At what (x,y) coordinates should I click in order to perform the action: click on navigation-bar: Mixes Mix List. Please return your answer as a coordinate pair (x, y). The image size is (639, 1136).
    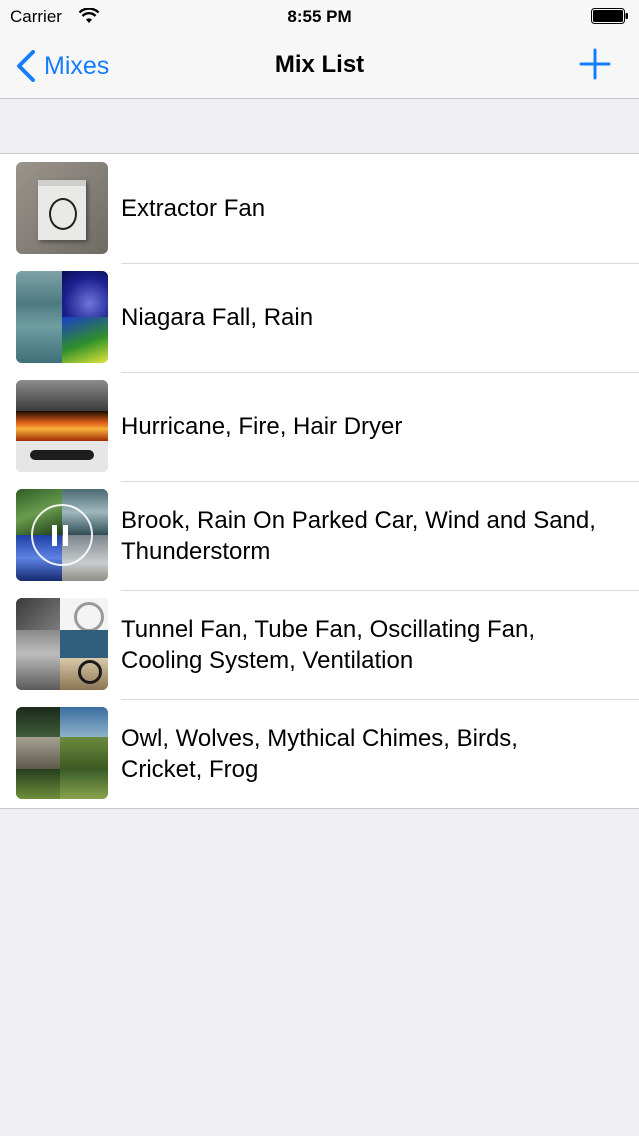
    Looking at the image, I should click on (319, 66).